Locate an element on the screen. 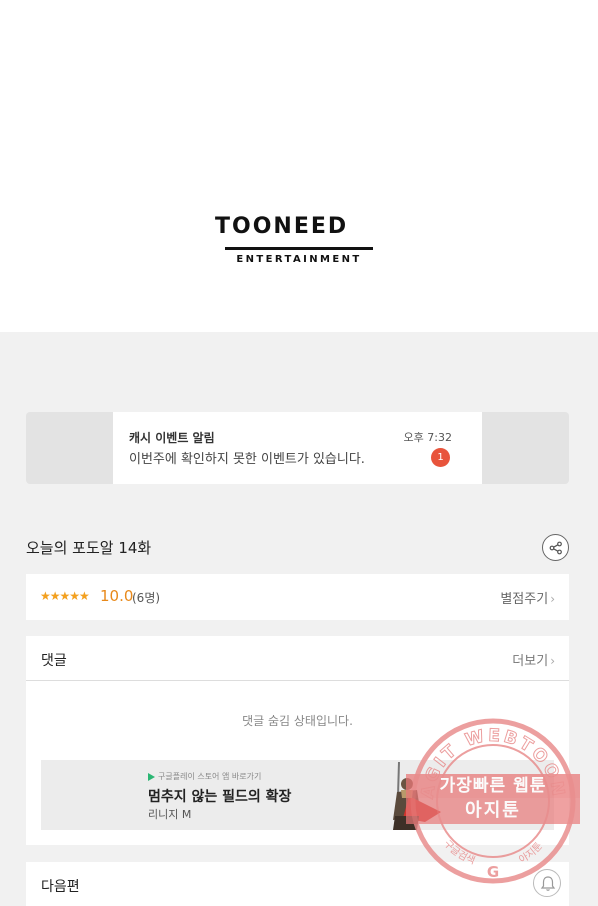 This screenshot has height=906, width=598. ad-store-link: 구글플레이 스토어 앱 바로가기 is located at coordinates (204, 776).